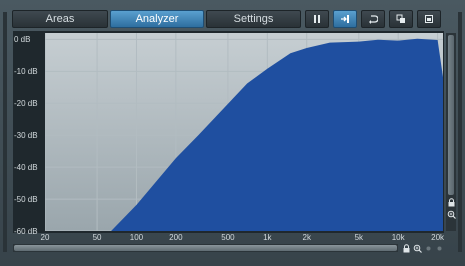 The width and height of the screenshot is (465, 266). I want to click on reset-icon, so click(373, 19).